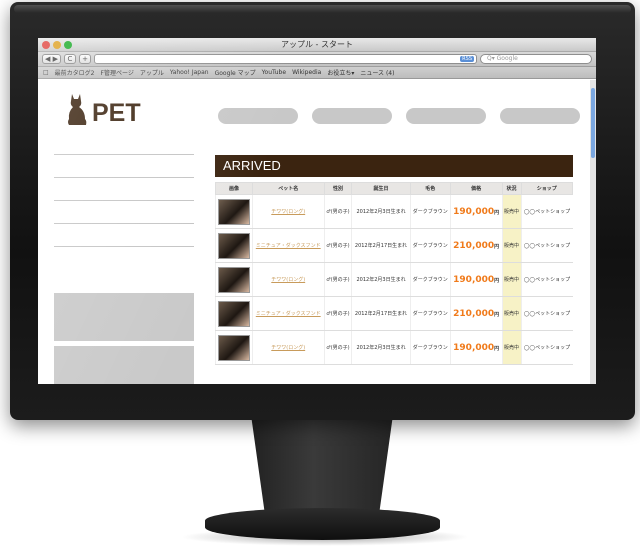  Describe the element at coordinates (124, 211) in the screenshot. I see `sidebar-menu` at that location.